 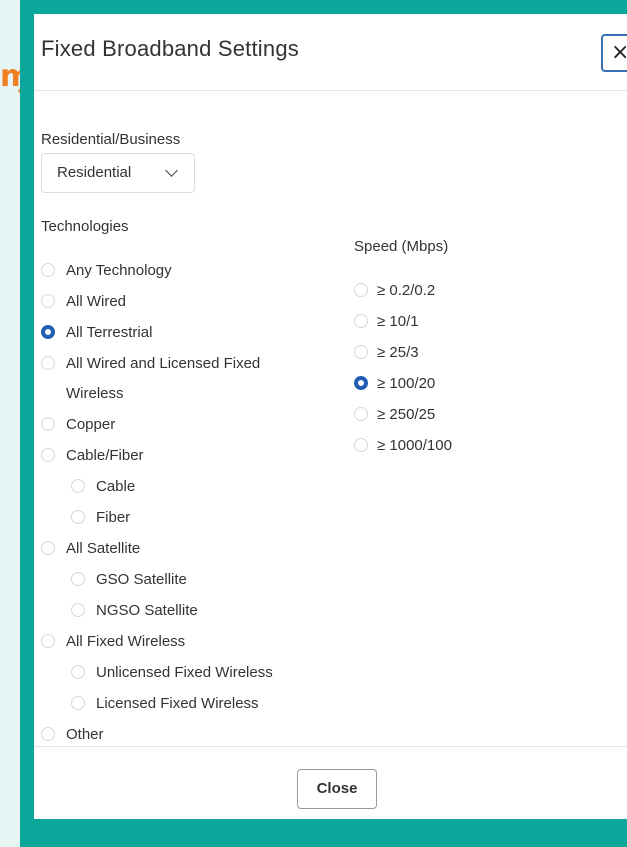 I want to click on residential-business-select: Residential, so click(x=118, y=173).